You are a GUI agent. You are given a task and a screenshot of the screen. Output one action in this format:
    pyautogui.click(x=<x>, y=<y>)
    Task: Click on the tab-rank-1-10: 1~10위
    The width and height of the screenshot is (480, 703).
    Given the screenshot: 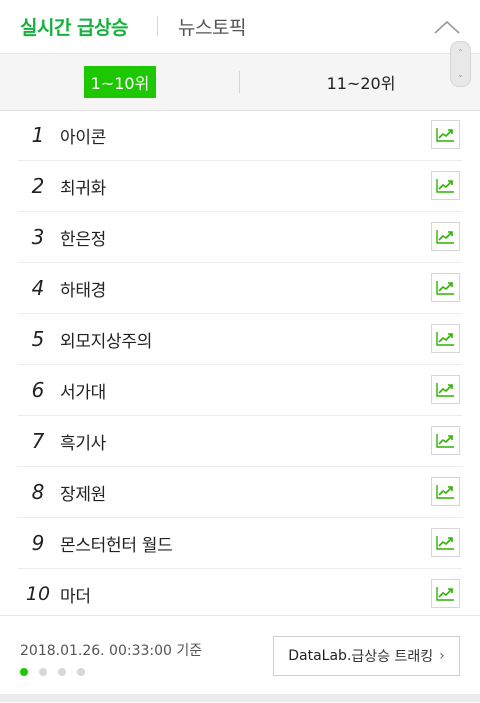 What is the action you would take?
    pyautogui.click(x=120, y=82)
    